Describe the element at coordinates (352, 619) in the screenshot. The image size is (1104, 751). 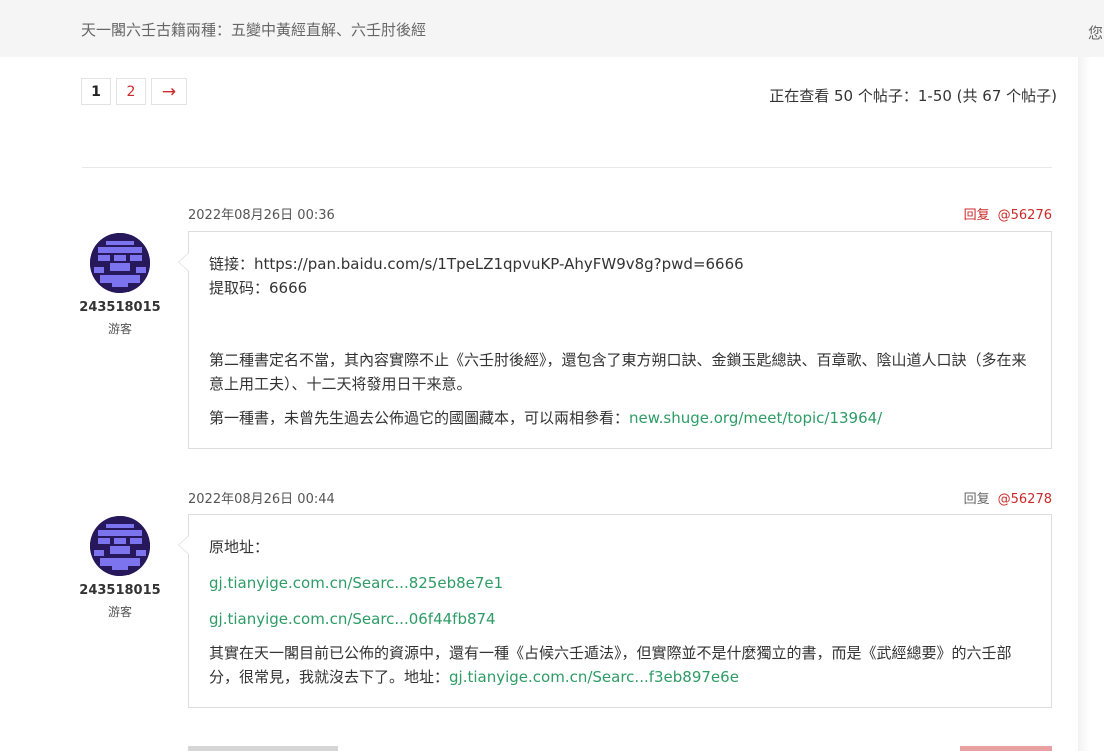
I see `source-link: gj.tianyige.com.cn/Searc...06f44fb874` at that location.